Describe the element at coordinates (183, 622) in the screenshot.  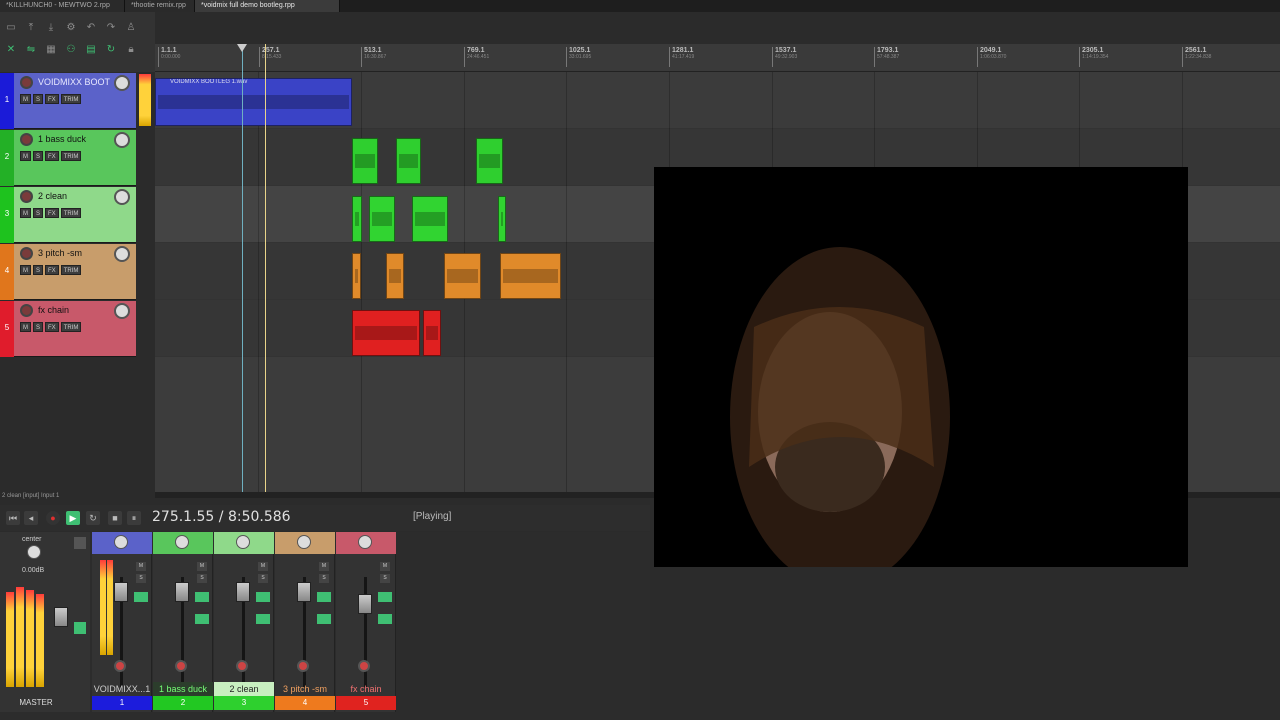
I see `mixer-strip-2: M S 1 bass duck 2` at that location.